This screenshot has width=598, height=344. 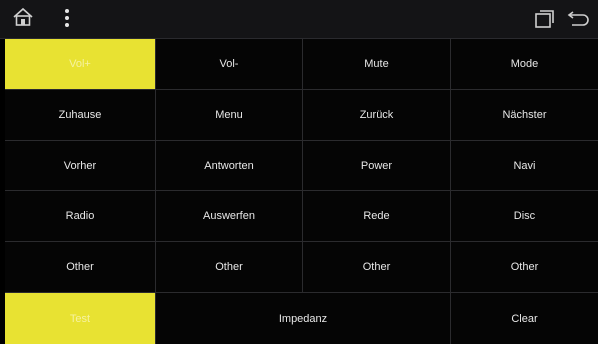 I want to click on vorher-button: Vorher, so click(x=80, y=166).